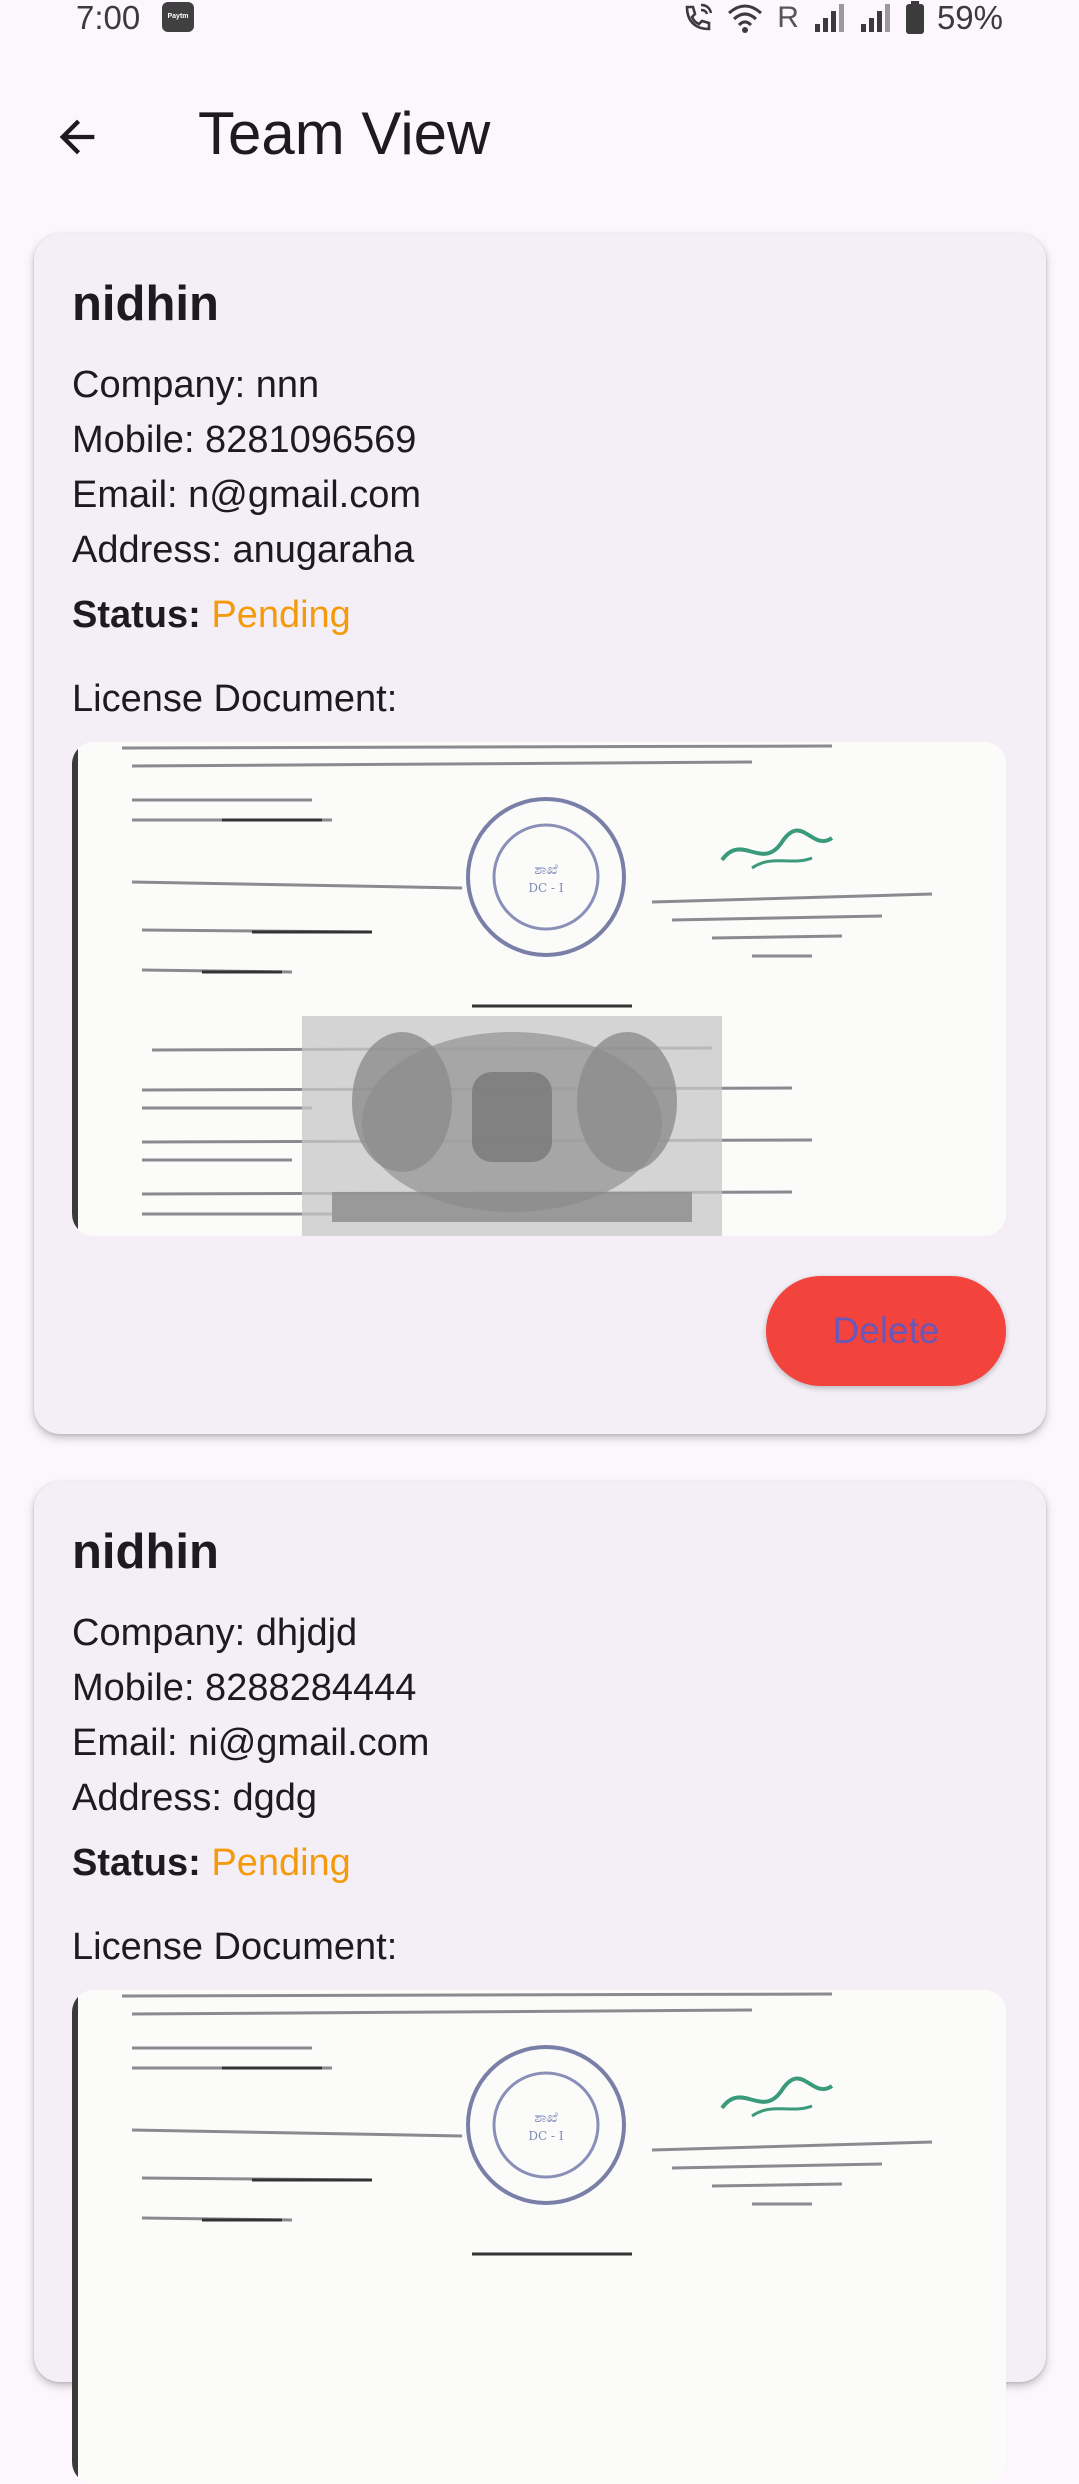  Describe the element at coordinates (830, 18) in the screenshot. I see `signal-icon-sim1` at that location.